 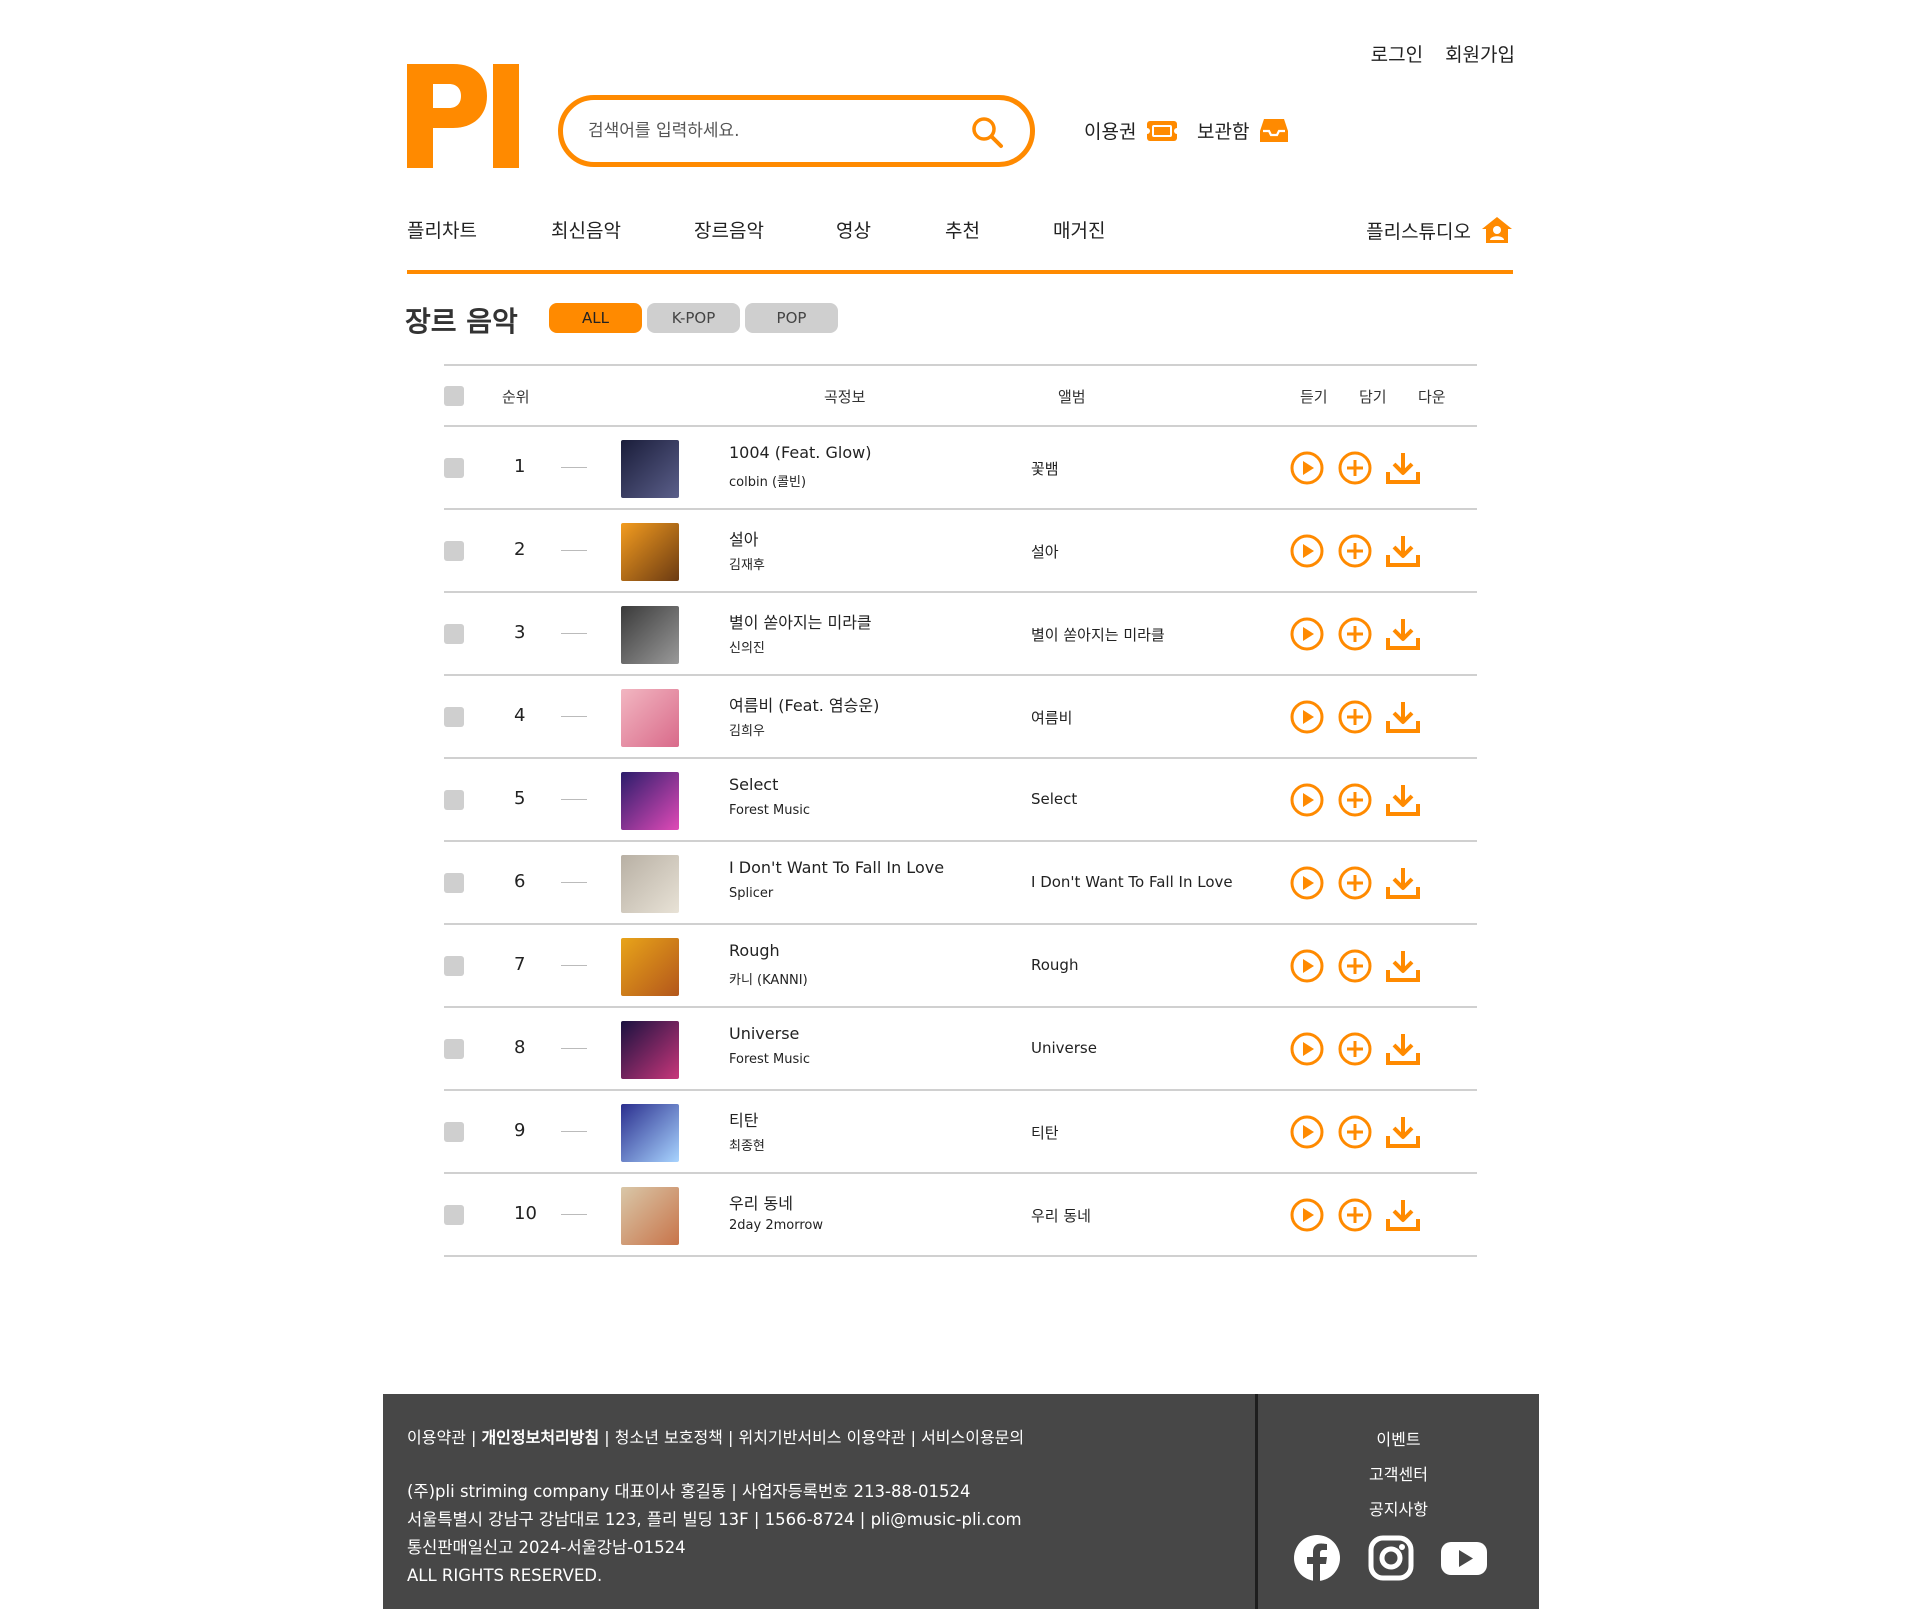 I want to click on song-title: 1004 (Feat. Glow), so click(x=800, y=452).